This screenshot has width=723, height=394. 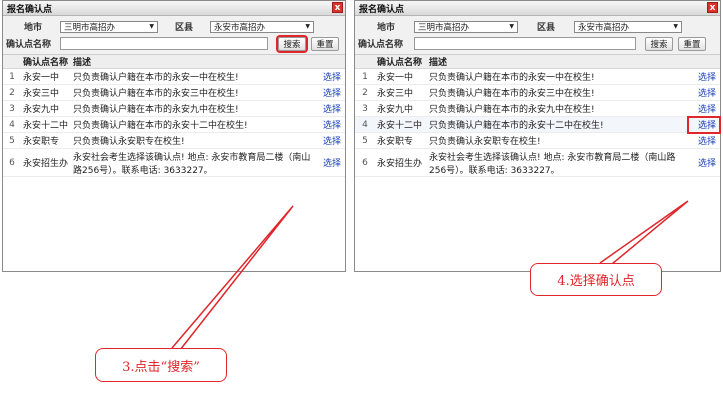 I want to click on callout-step-3: 3.点击“搜索”, so click(x=161, y=365).